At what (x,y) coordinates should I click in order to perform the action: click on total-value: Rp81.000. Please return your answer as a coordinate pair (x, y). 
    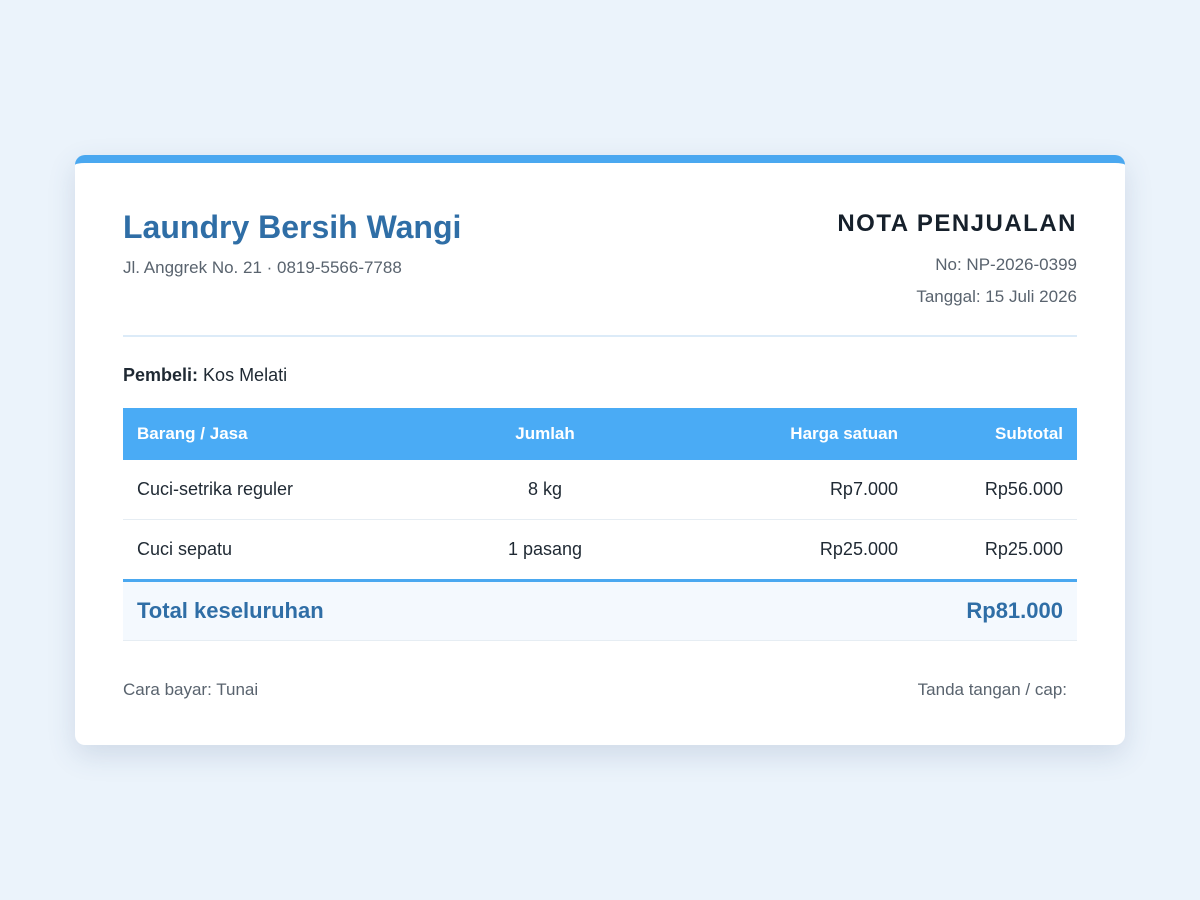
    Looking at the image, I should click on (863, 610).